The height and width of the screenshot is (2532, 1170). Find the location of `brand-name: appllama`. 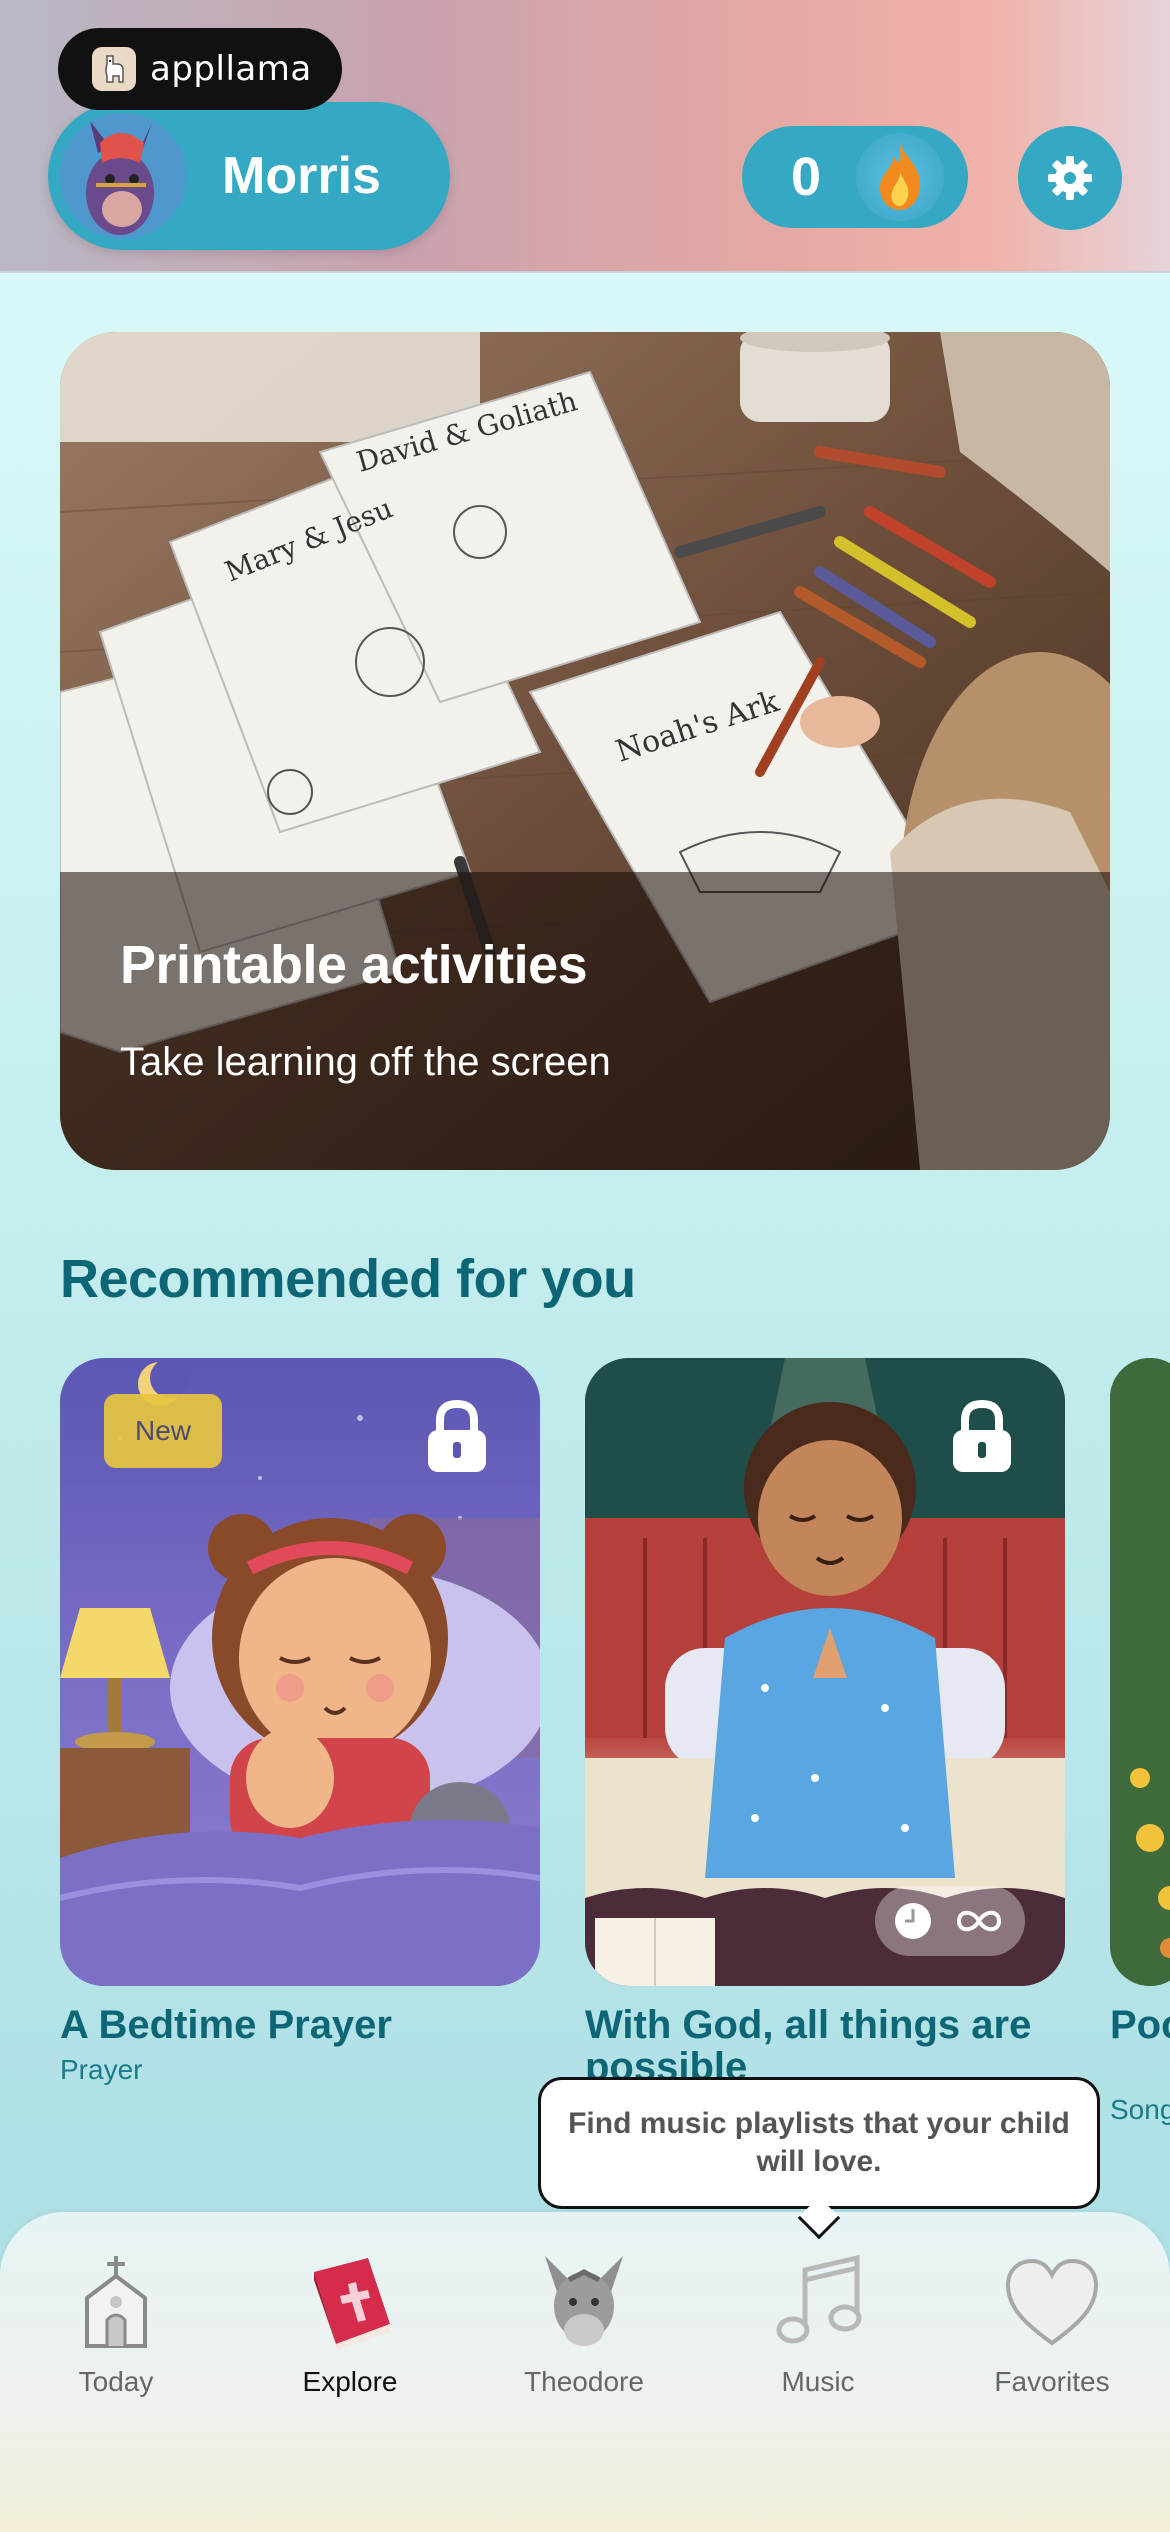

brand-name: appllama is located at coordinates (231, 69).